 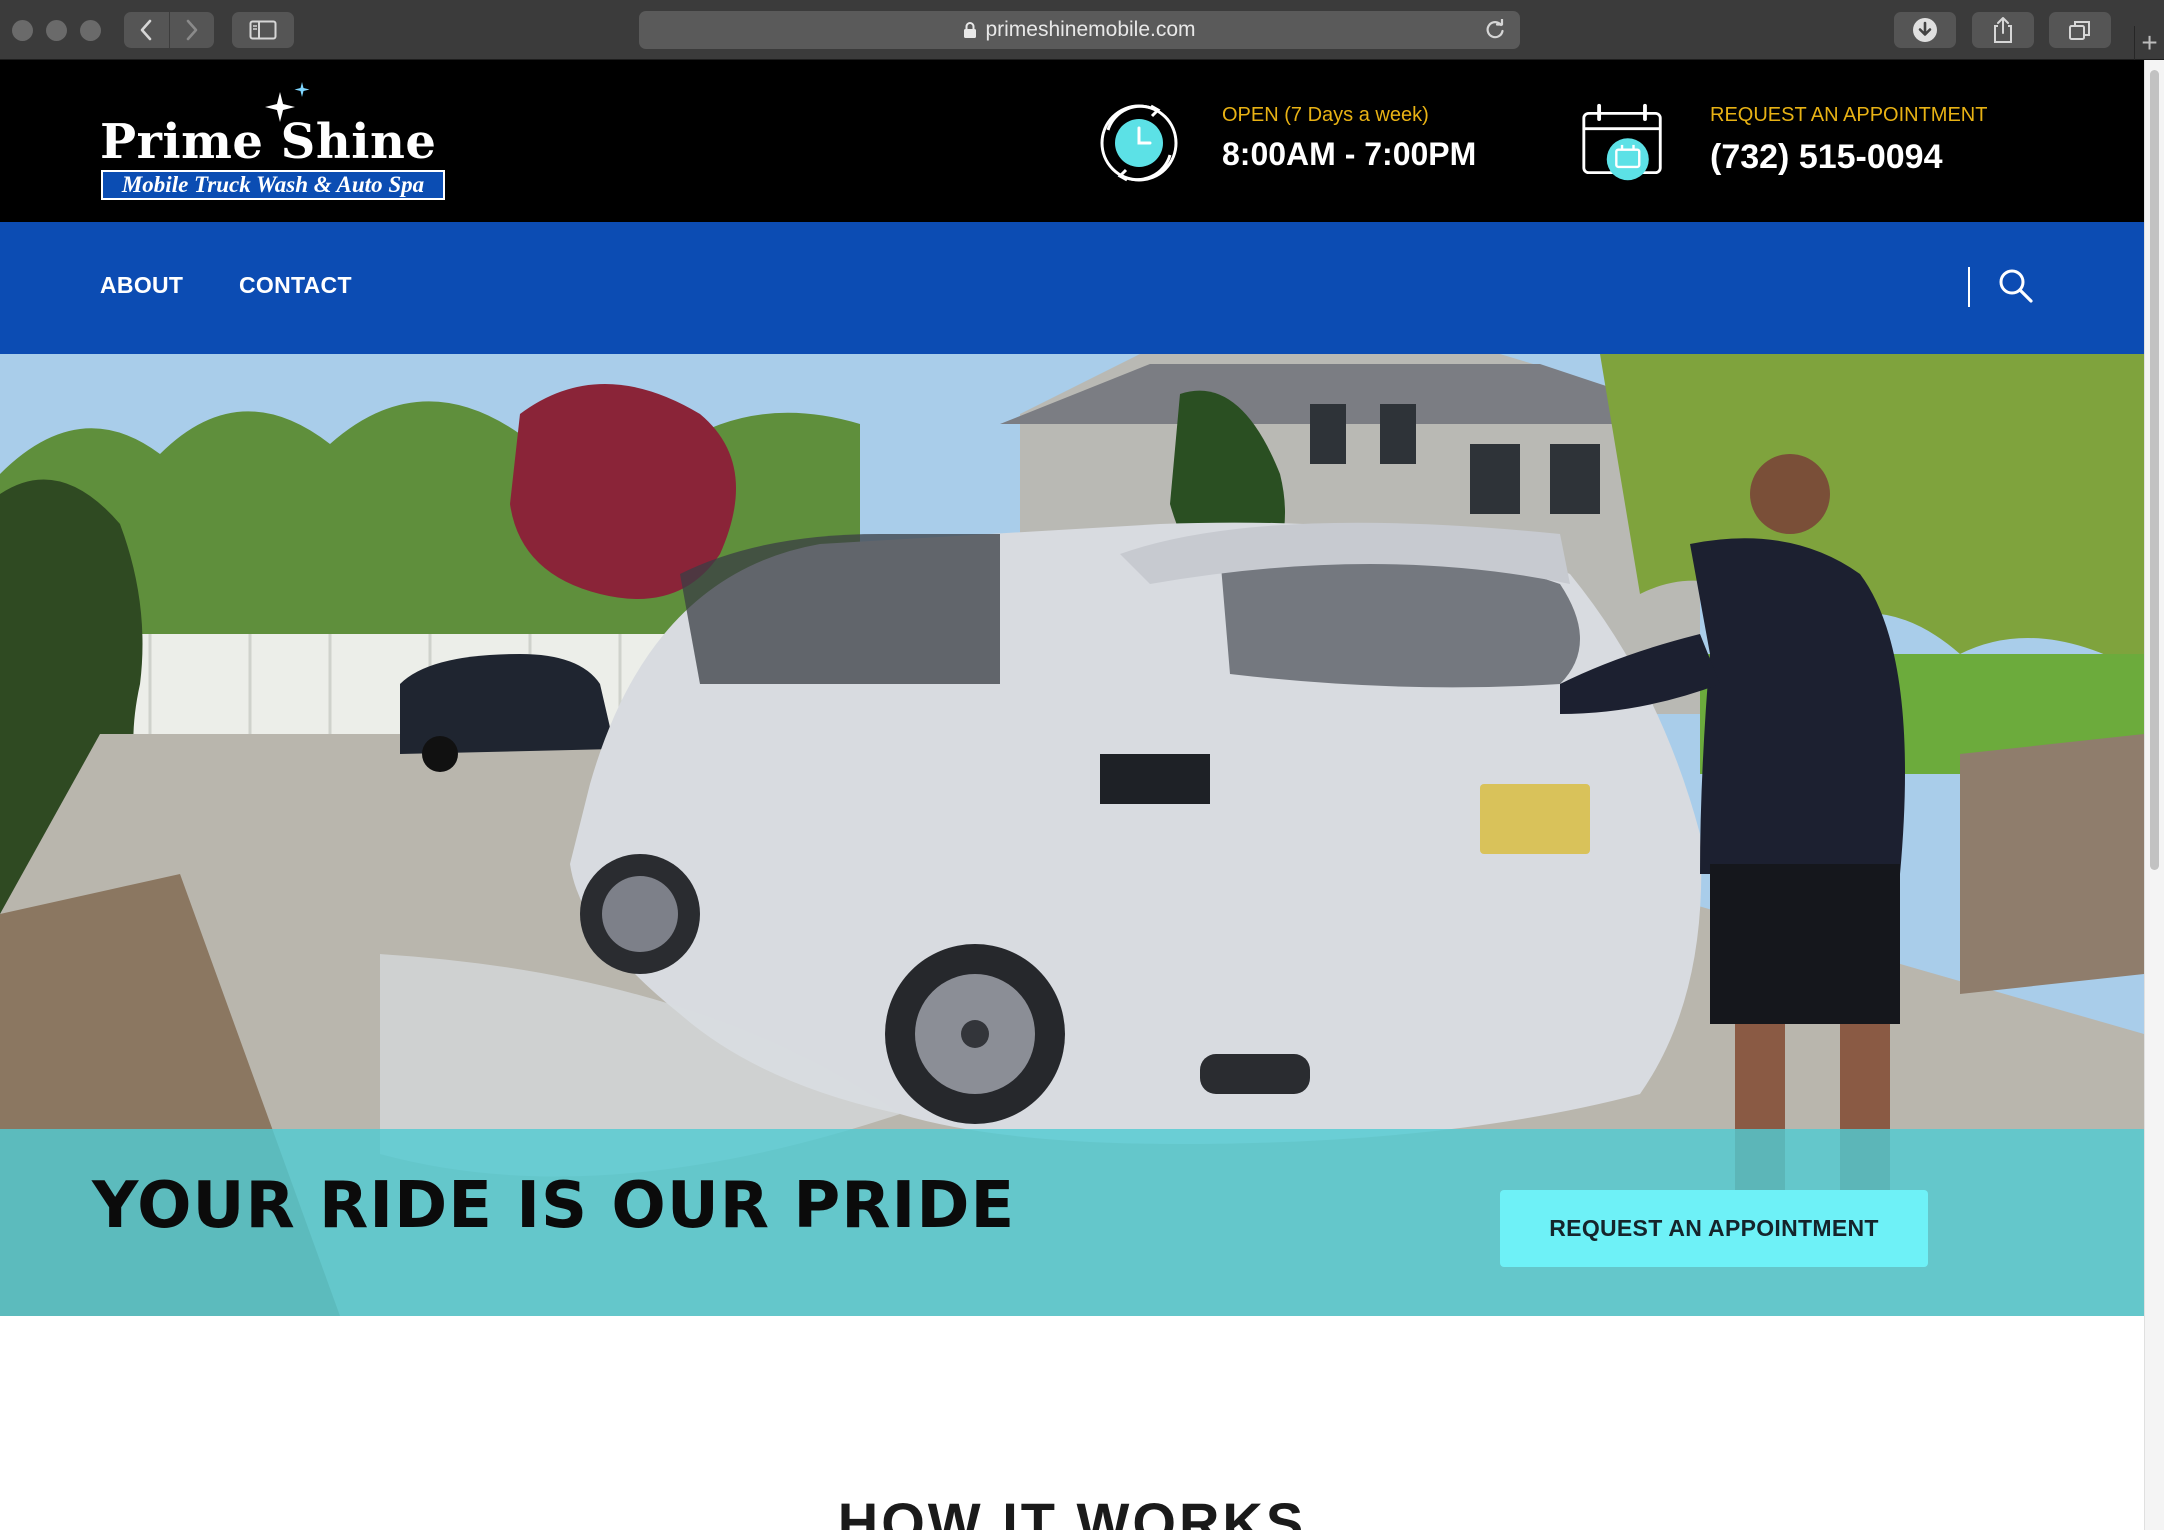 What do you see at coordinates (1325, 115) in the screenshot?
I see `hours-label: OPEN (7 Days a week)` at bounding box center [1325, 115].